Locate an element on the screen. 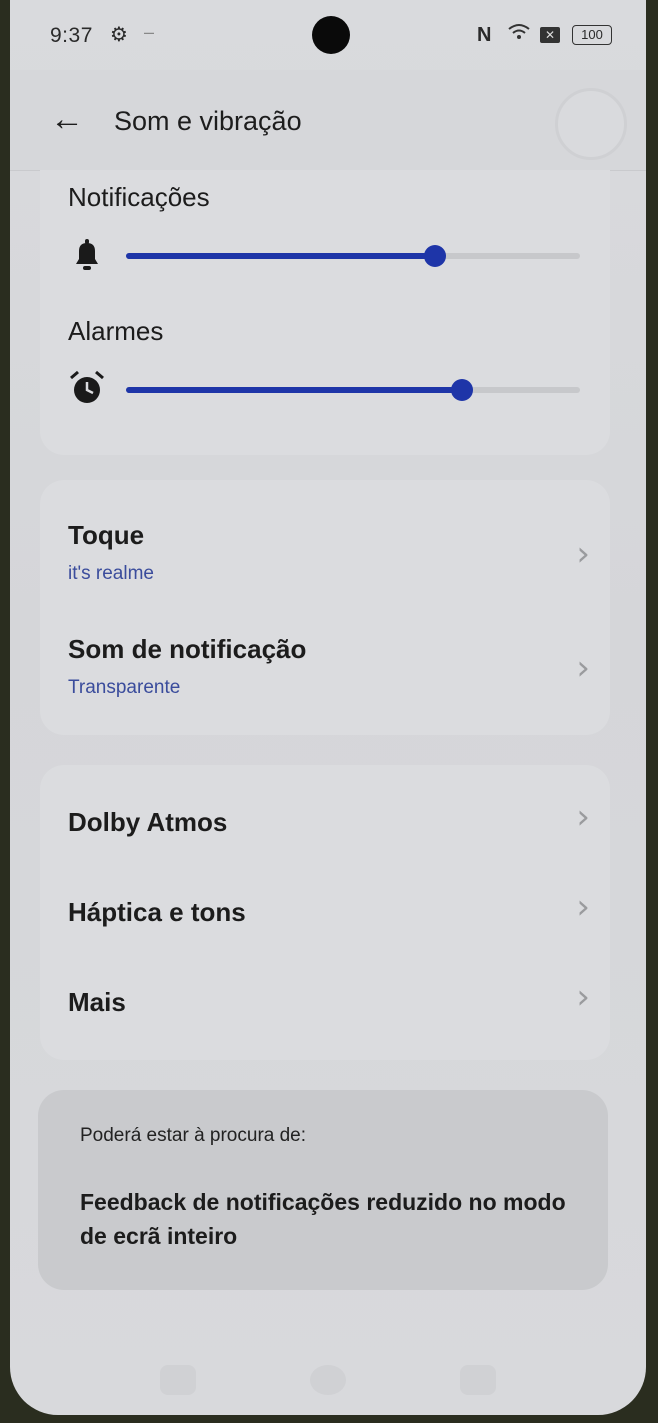 The width and height of the screenshot is (658, 1423). more-row: Mais › is located at coordinates (325, 1002).